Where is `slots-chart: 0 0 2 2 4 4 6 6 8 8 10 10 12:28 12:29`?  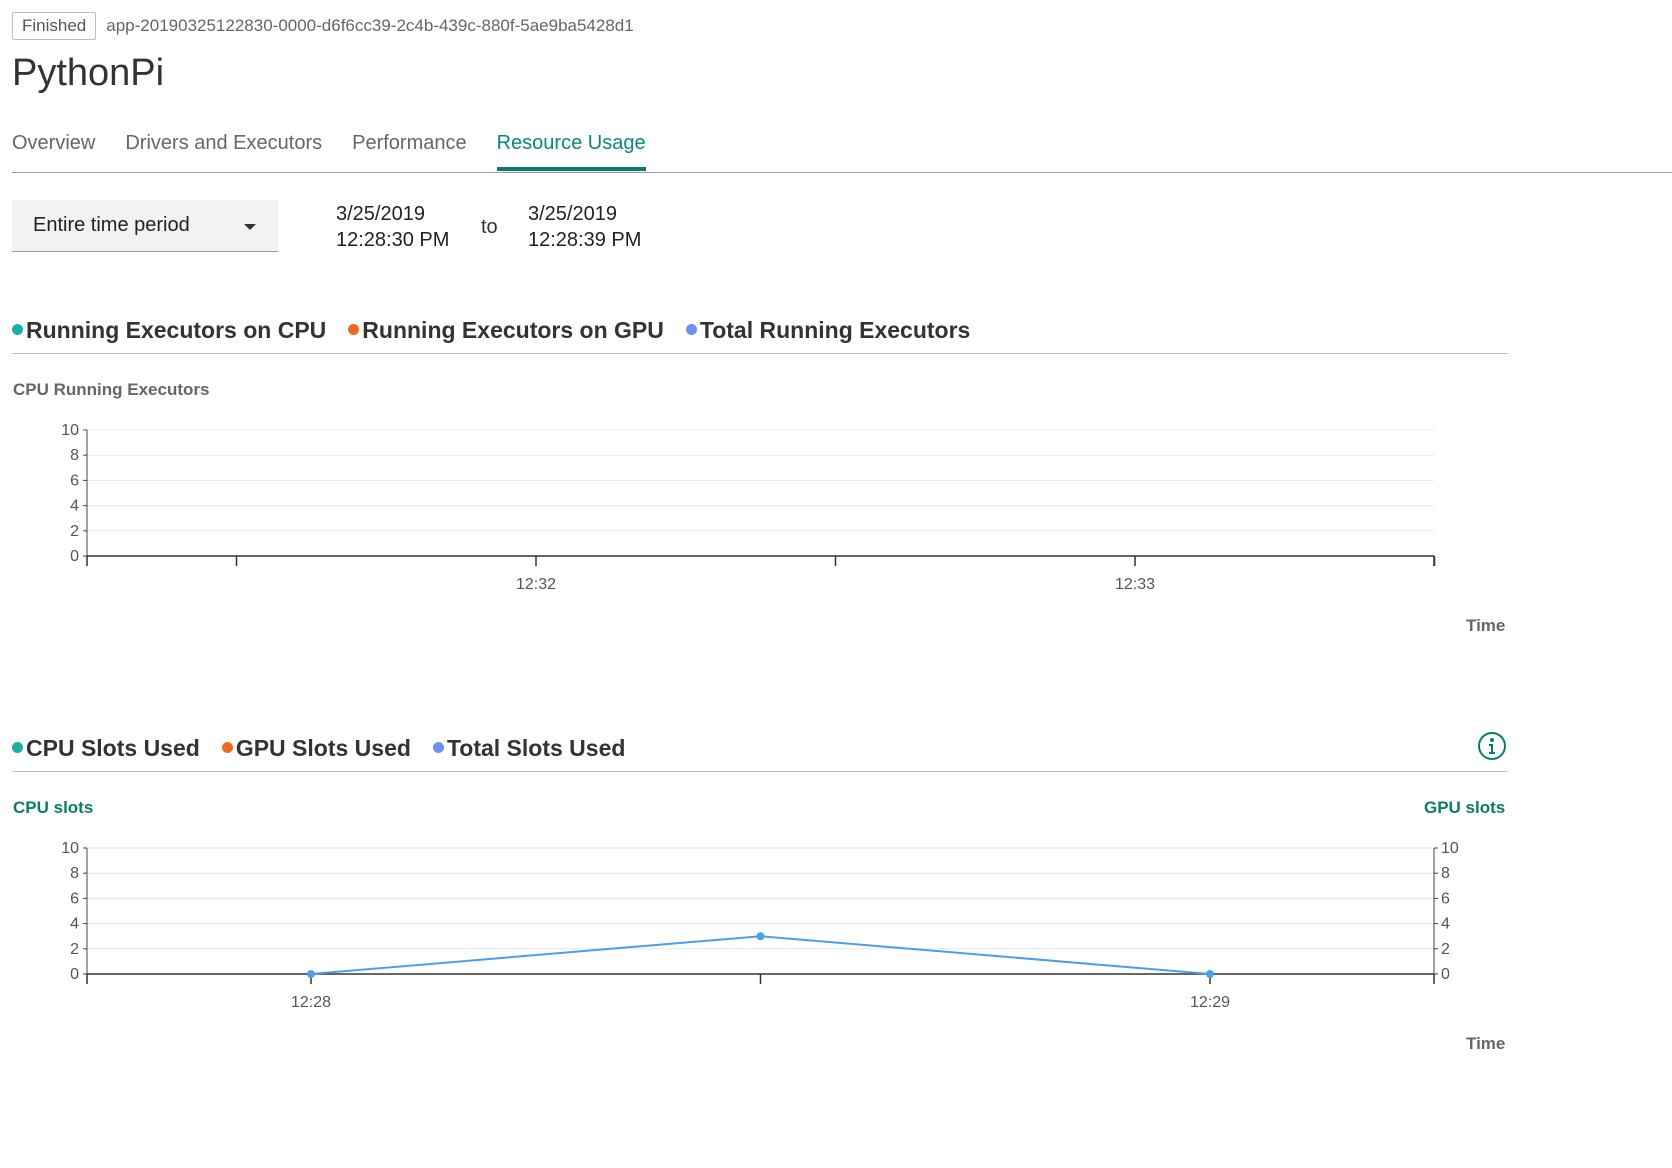 slots-chart: 0 0 2 2 4 4 6 6 8 8 10 10 12:28 12:29 is located at coordinates (760, 925).